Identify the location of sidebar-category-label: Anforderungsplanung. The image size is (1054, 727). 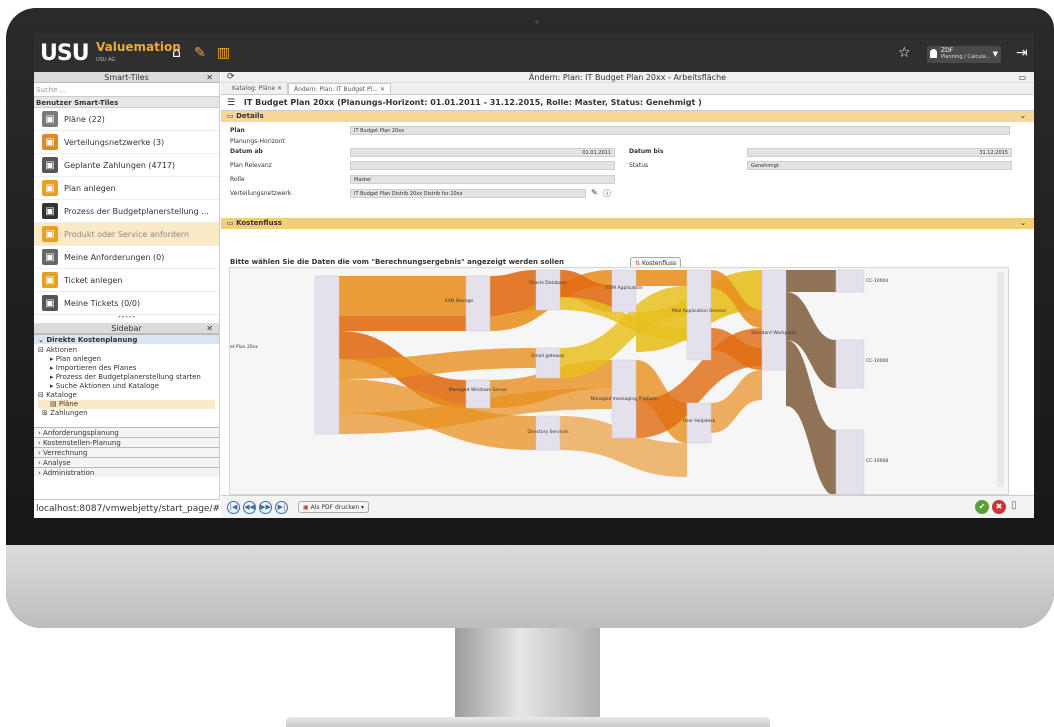
(81, 433).